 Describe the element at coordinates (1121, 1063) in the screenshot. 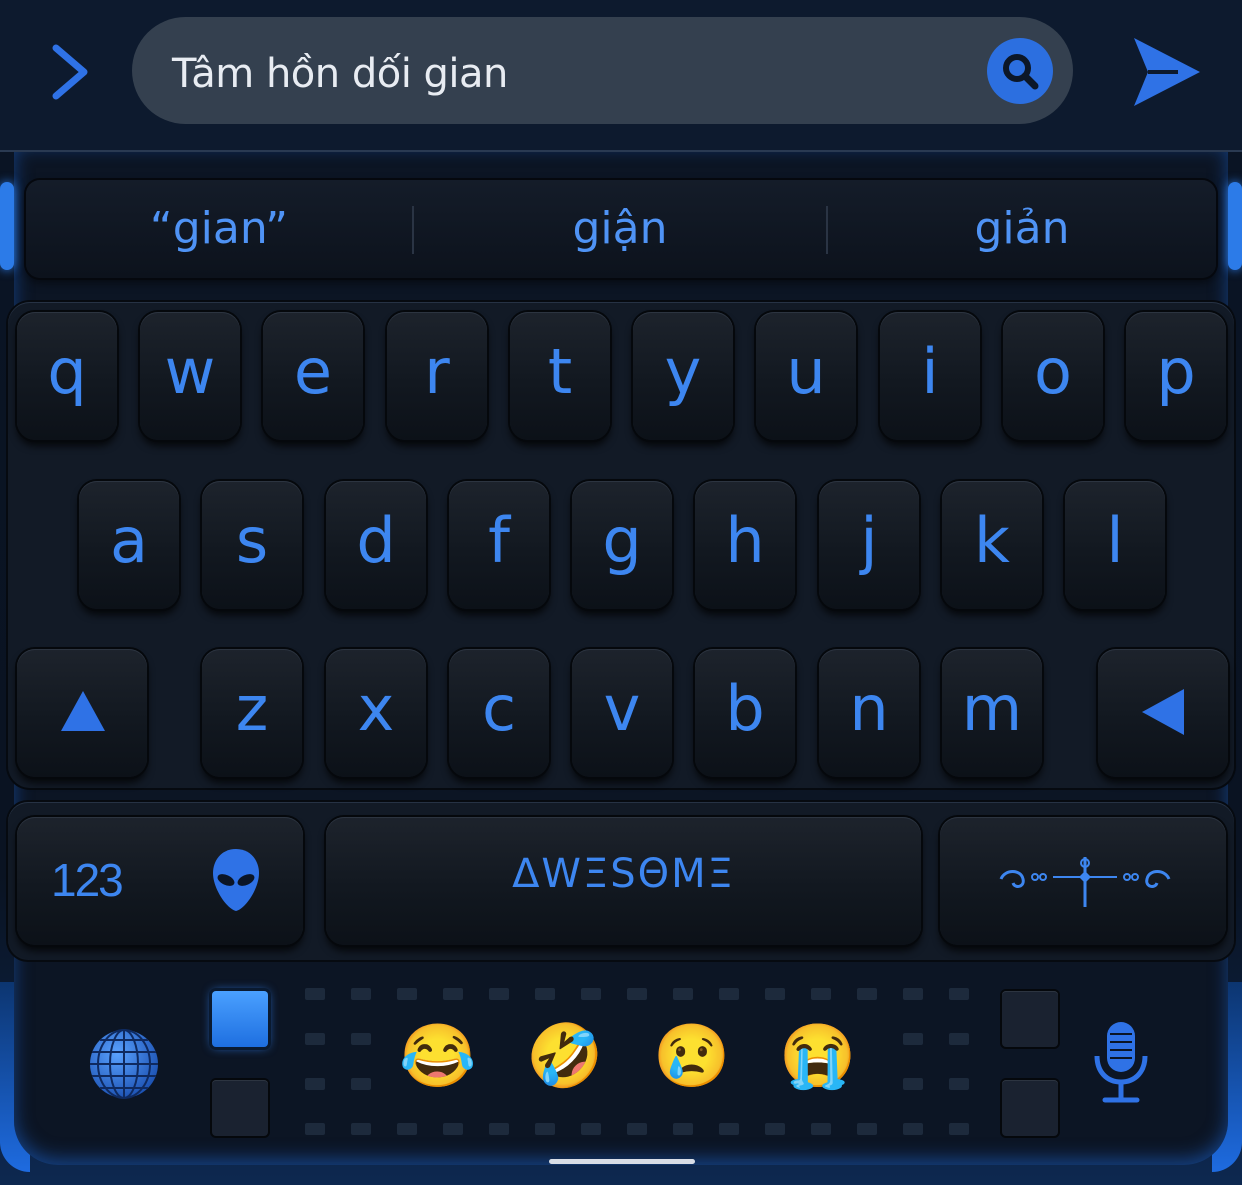

I see `microphone-icon` at that location.